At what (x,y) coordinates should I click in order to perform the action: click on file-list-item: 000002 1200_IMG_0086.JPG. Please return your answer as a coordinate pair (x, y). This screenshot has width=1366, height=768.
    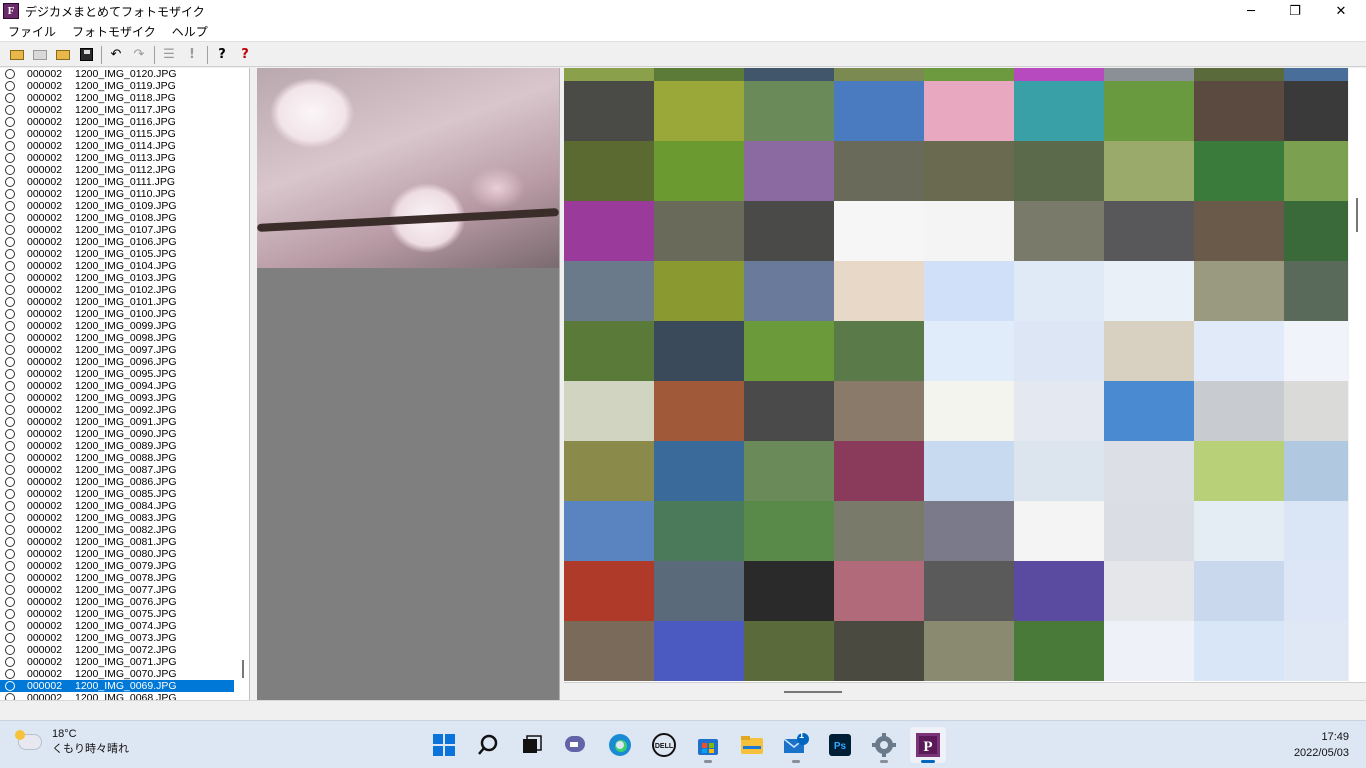
    Looking at the image, I should click on (124, 482).